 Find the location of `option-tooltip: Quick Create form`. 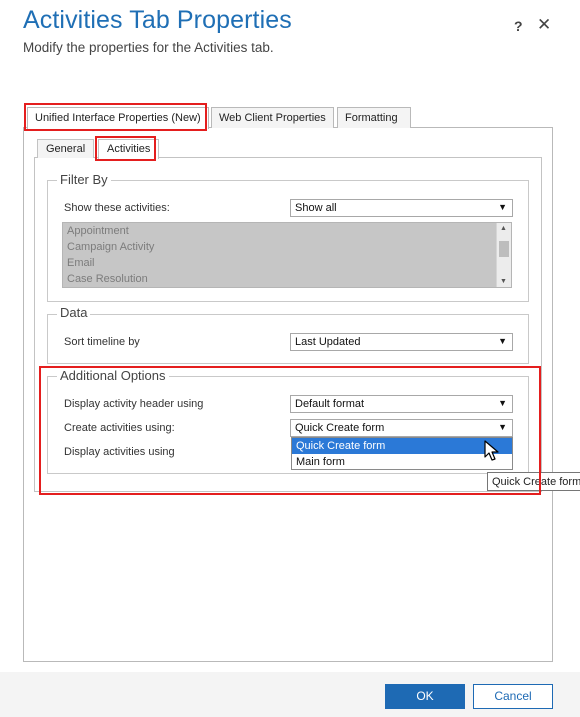

option-tooltip: Quick Create form is located at coordinates (533, 481).